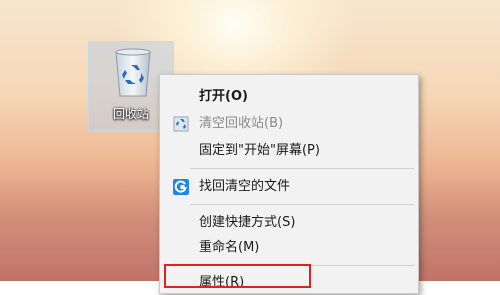 The height and width of the screenshot is (295, 500). I want to click on file-recovery-icon, so click(181, 187).